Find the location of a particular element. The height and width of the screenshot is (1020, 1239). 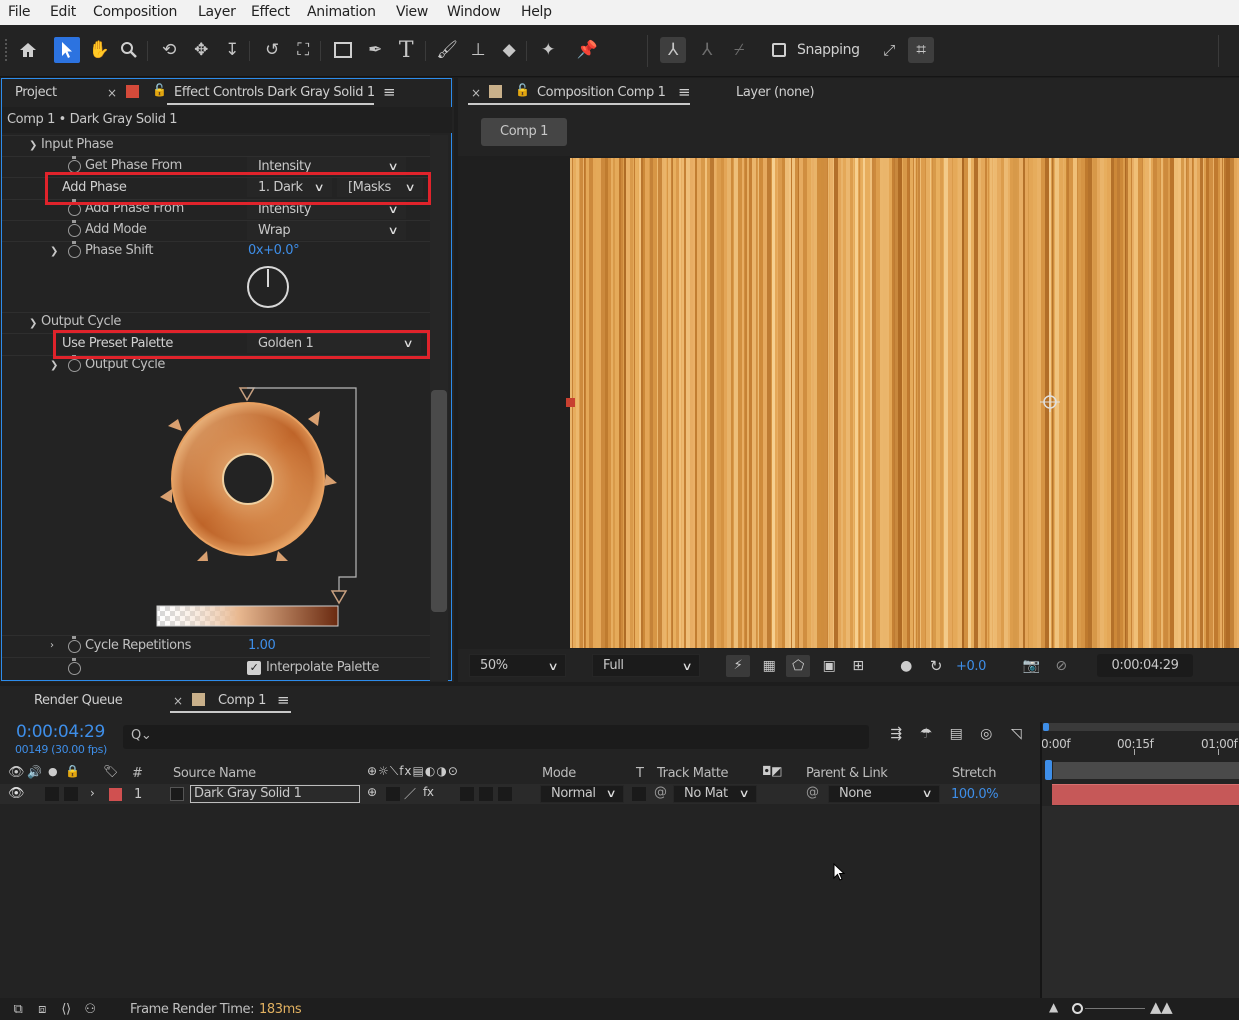

show-snapshot-icon: ⊘ is located at coordinates (1061, 666).